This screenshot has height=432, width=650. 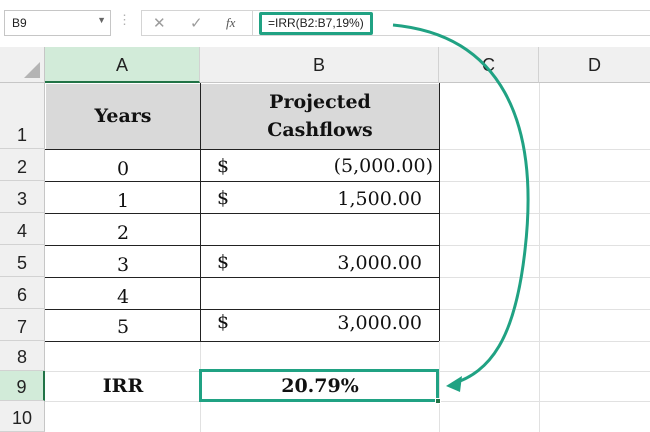 What do you see at coordinates (123, 233) in the screenshot?
I see `year-cell: 2` at bounding box center [123, 233].